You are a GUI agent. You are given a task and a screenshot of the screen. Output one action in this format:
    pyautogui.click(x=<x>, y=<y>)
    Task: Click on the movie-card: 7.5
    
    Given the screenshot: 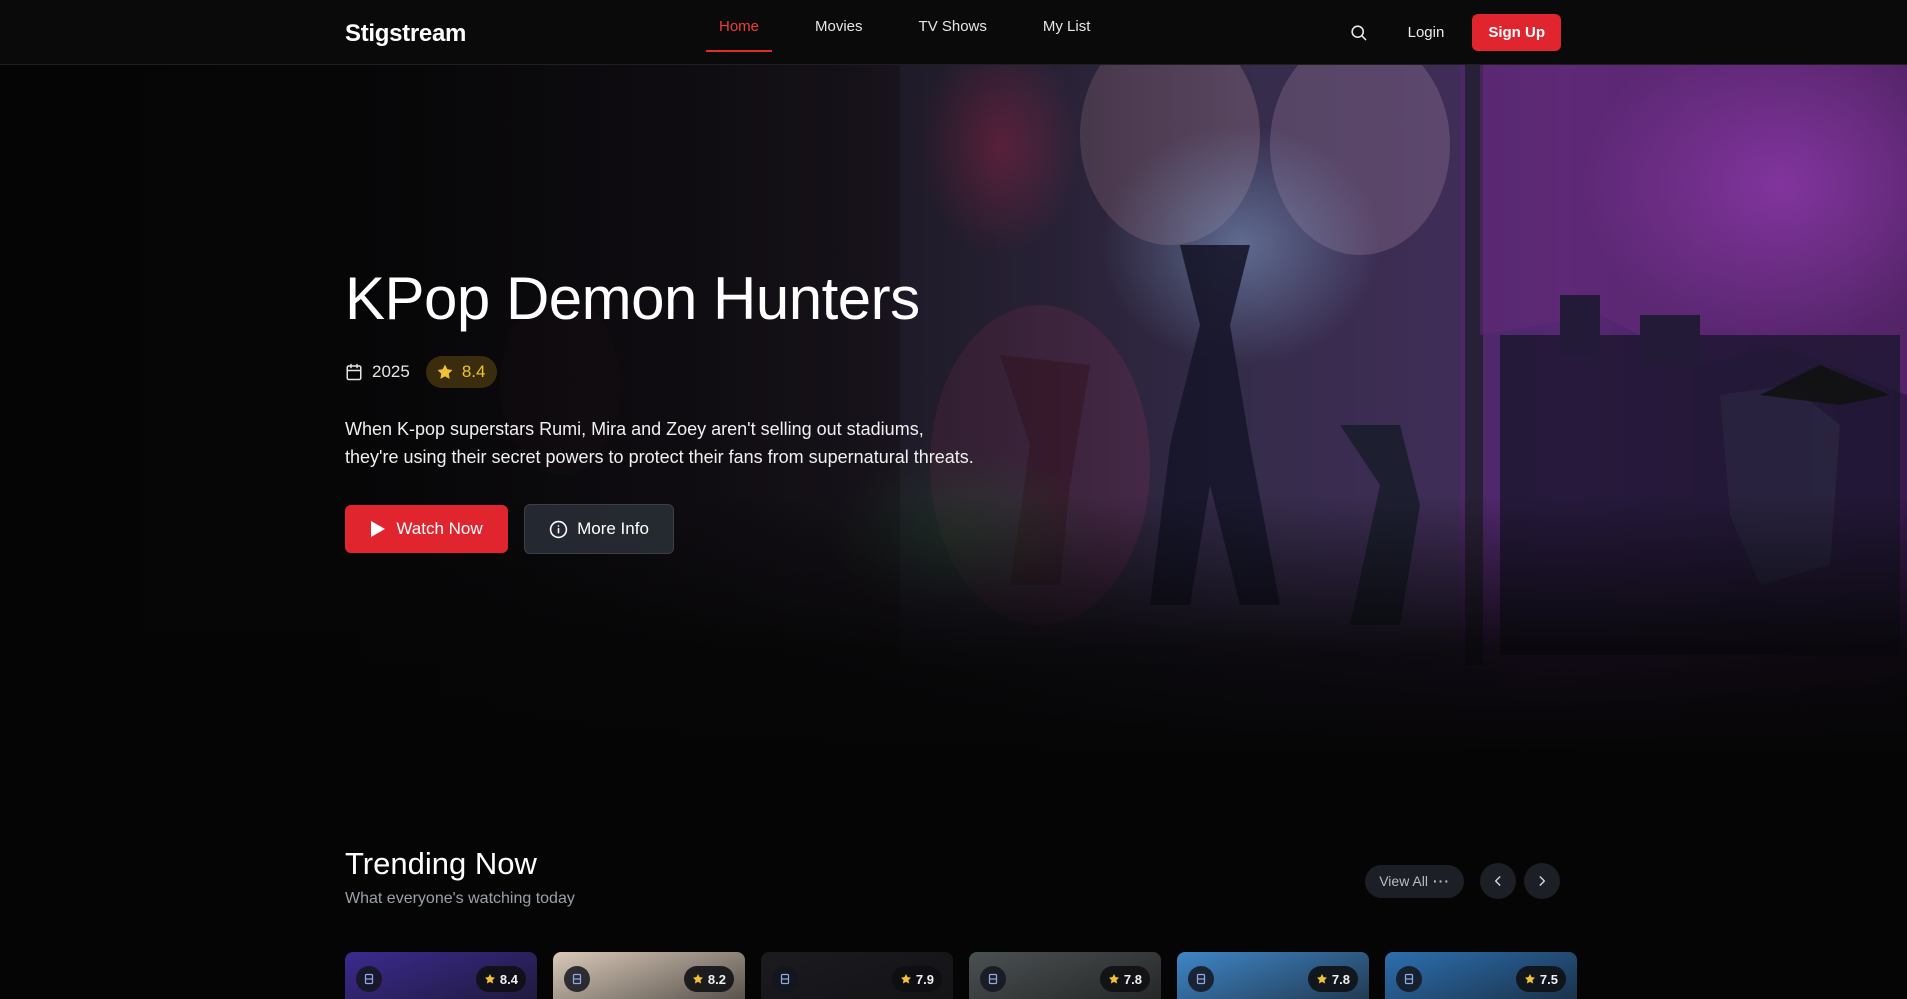 What is the action you would take?
    pyautogui.click(x=1481, y=975)
    